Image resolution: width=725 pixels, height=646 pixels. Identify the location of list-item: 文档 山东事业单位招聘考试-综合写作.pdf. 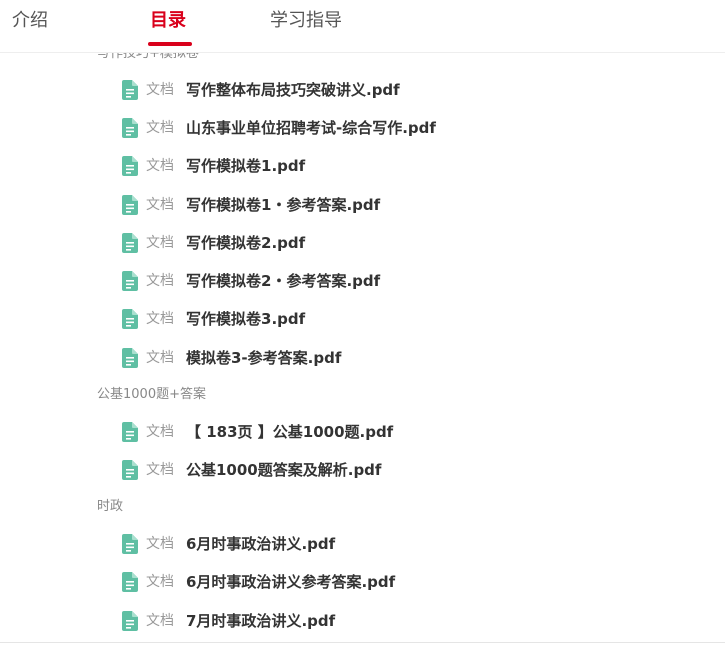
(362, 128).